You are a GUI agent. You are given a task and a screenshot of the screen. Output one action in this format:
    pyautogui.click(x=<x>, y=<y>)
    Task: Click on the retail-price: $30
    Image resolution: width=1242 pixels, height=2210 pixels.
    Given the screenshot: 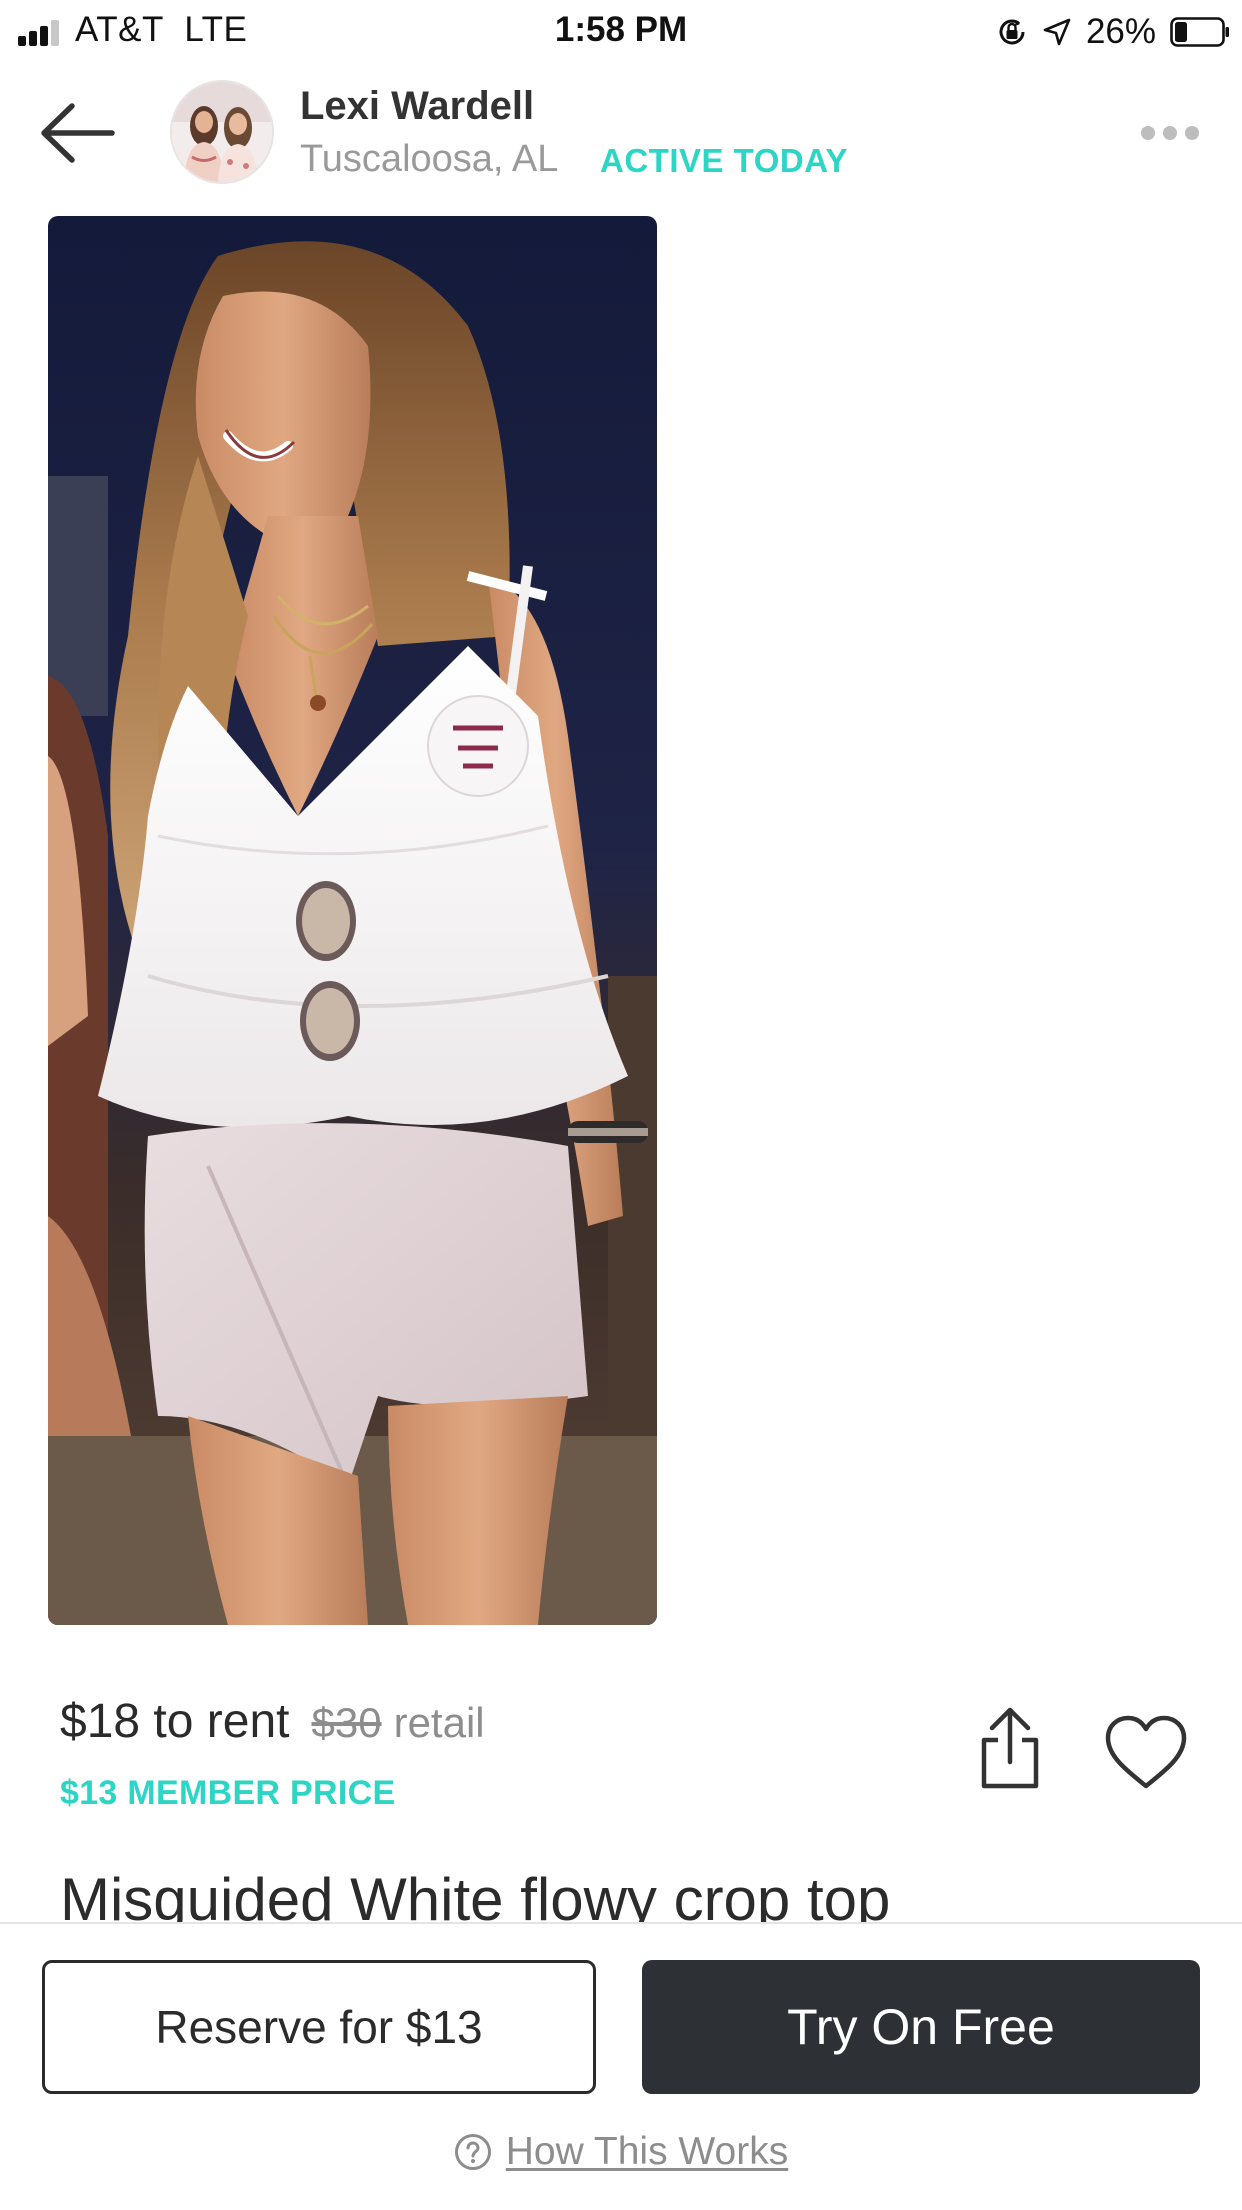 What is the action you would take?
    pyautogui.click(x=346, y=1722)
    